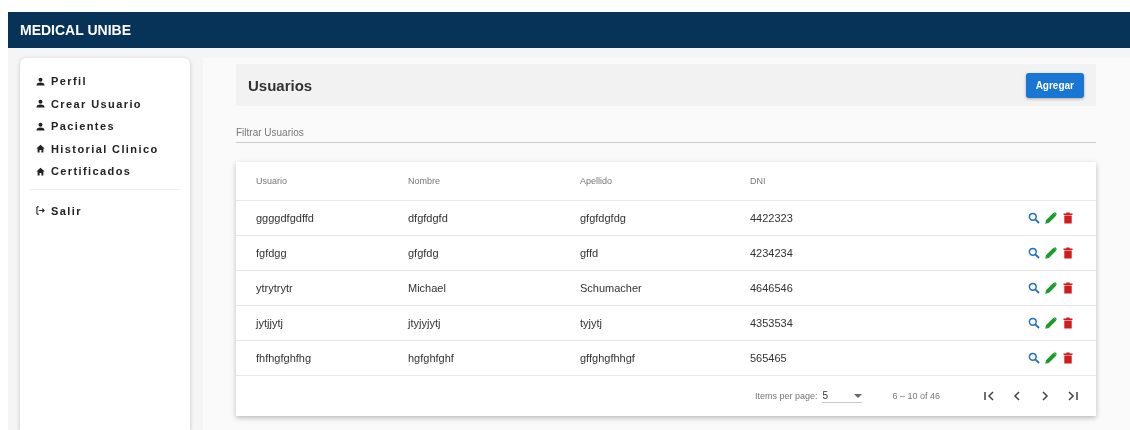  What do you see at coordinates (427, 288) in the screenshot?
I see `table-cell-text: Michael` at bounding box center [427, 288].